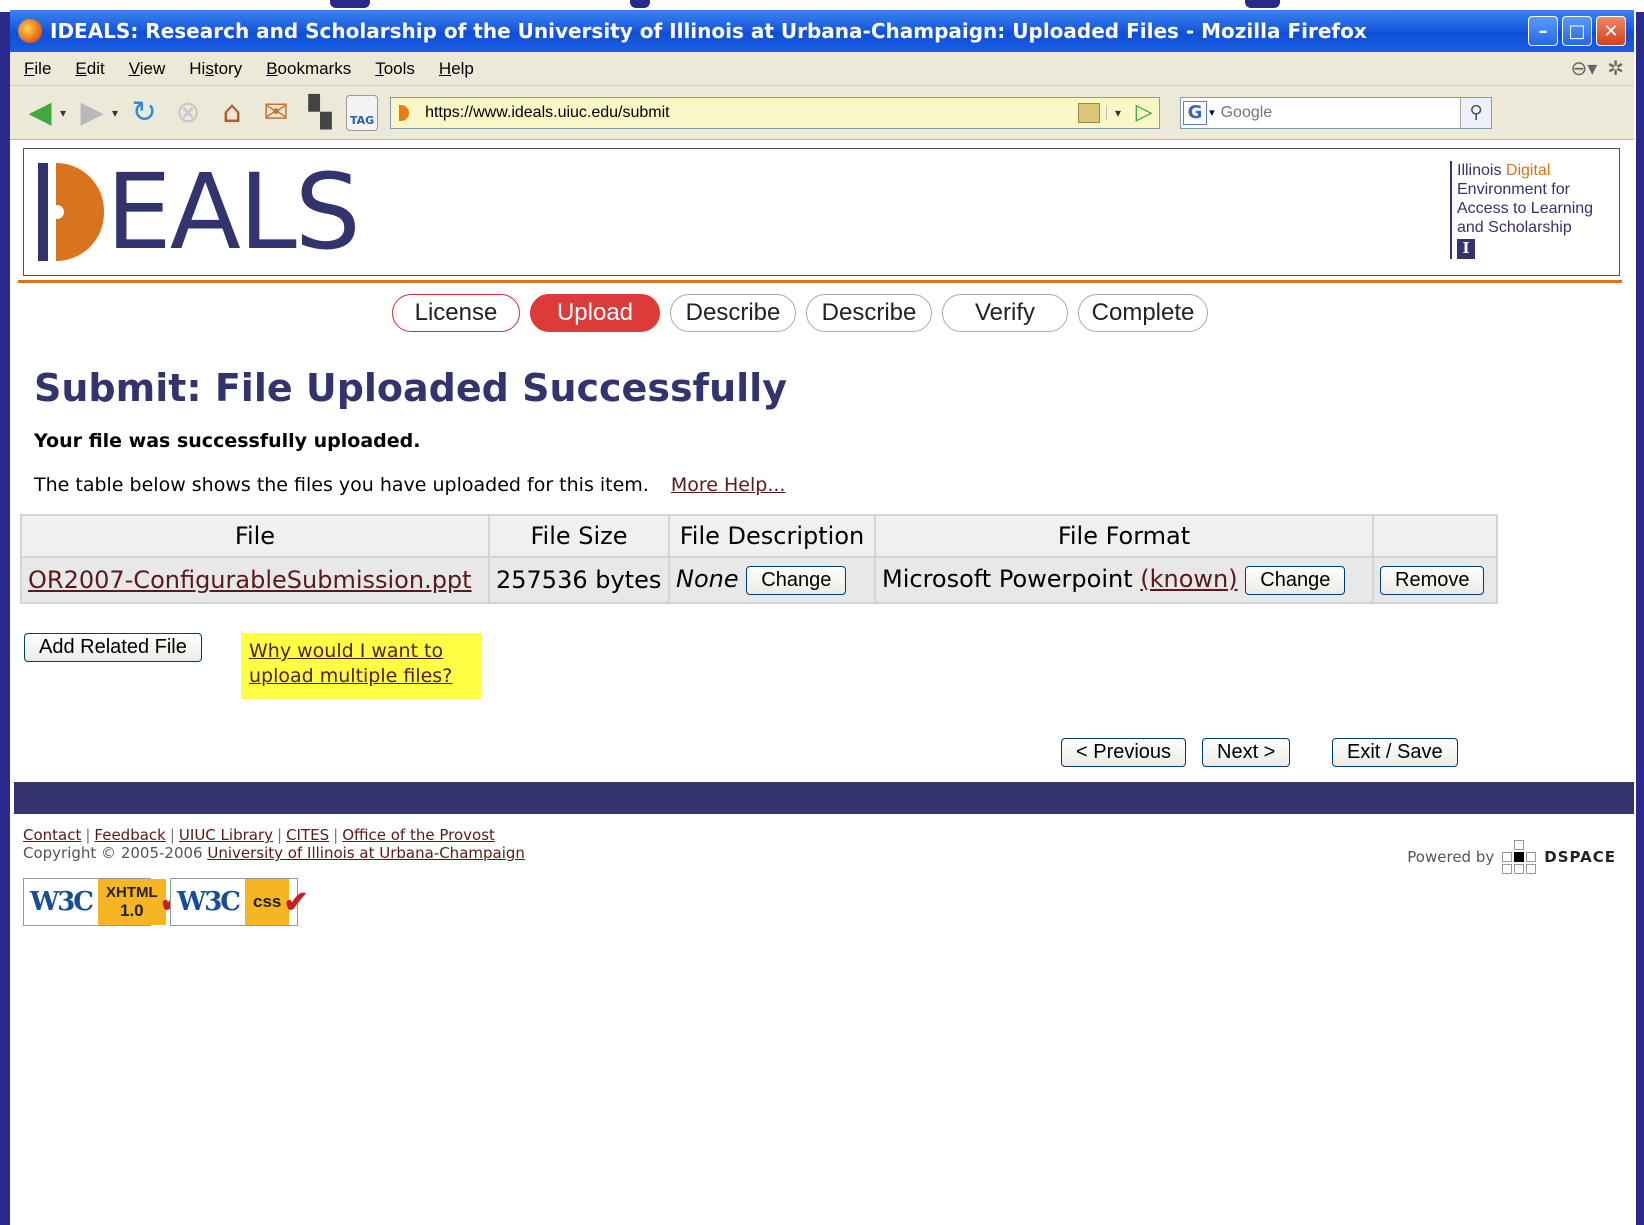 The width and height of the screenshot is (1644, 1225). I want to click on address-bar: ▾ ▷, so click(775, 112).